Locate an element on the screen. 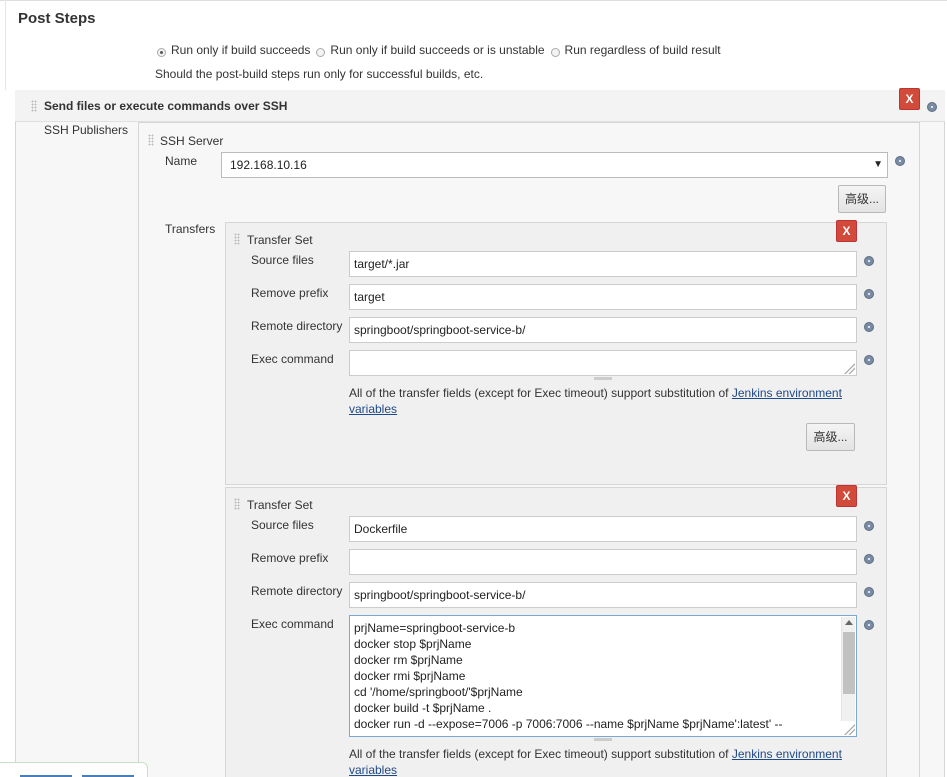 Image resolution: width=947 pixels, height=777 pixels. server-name-value: 192.168.10.16 is located at coordinates (268, 165).